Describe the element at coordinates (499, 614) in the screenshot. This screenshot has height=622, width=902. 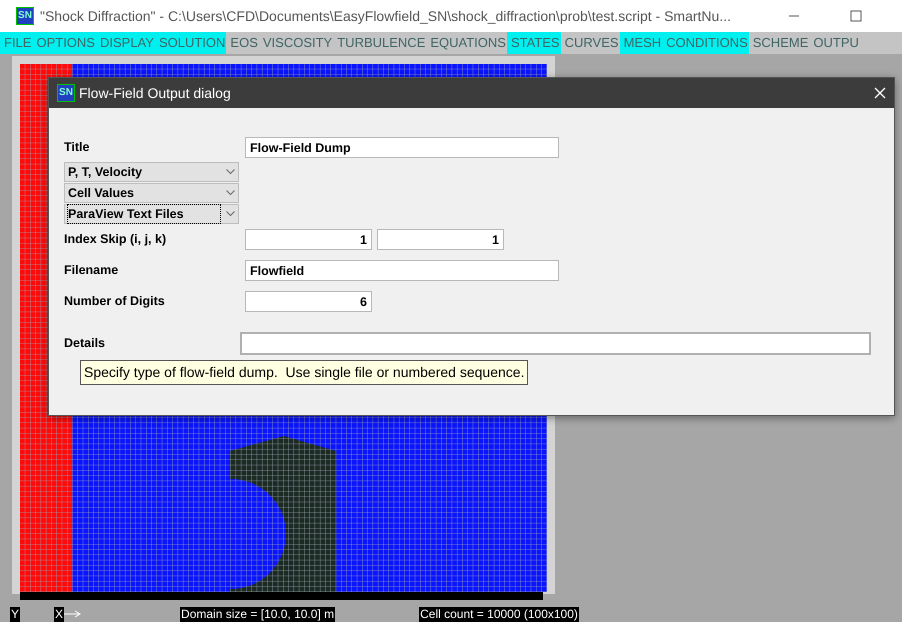
I see `cell-count: Cell count = 10000 (100x100)` at that location.